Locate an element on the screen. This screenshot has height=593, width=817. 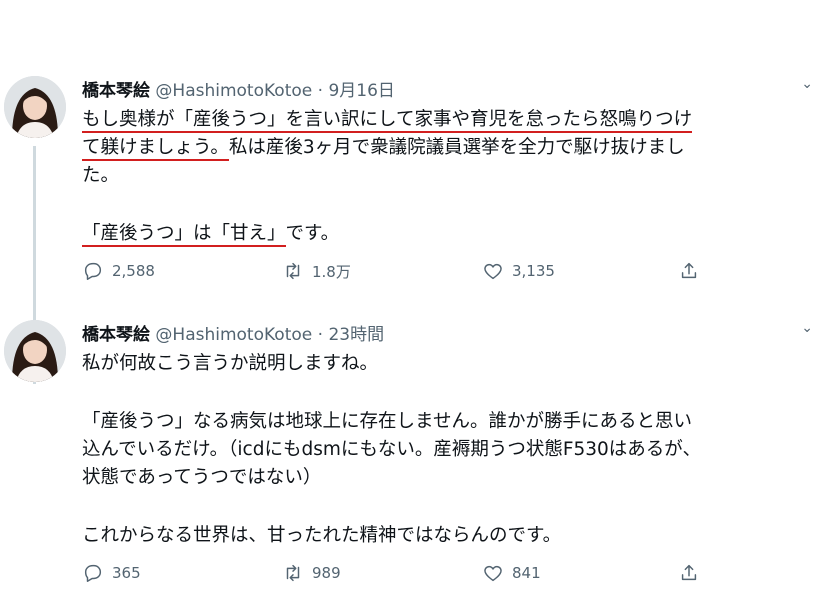
tweet-line: て躾けましょう。私は産後3ヶ月で衆議院議員選挙を全力で駆け抜けまし is located at coordinates (449, 148).